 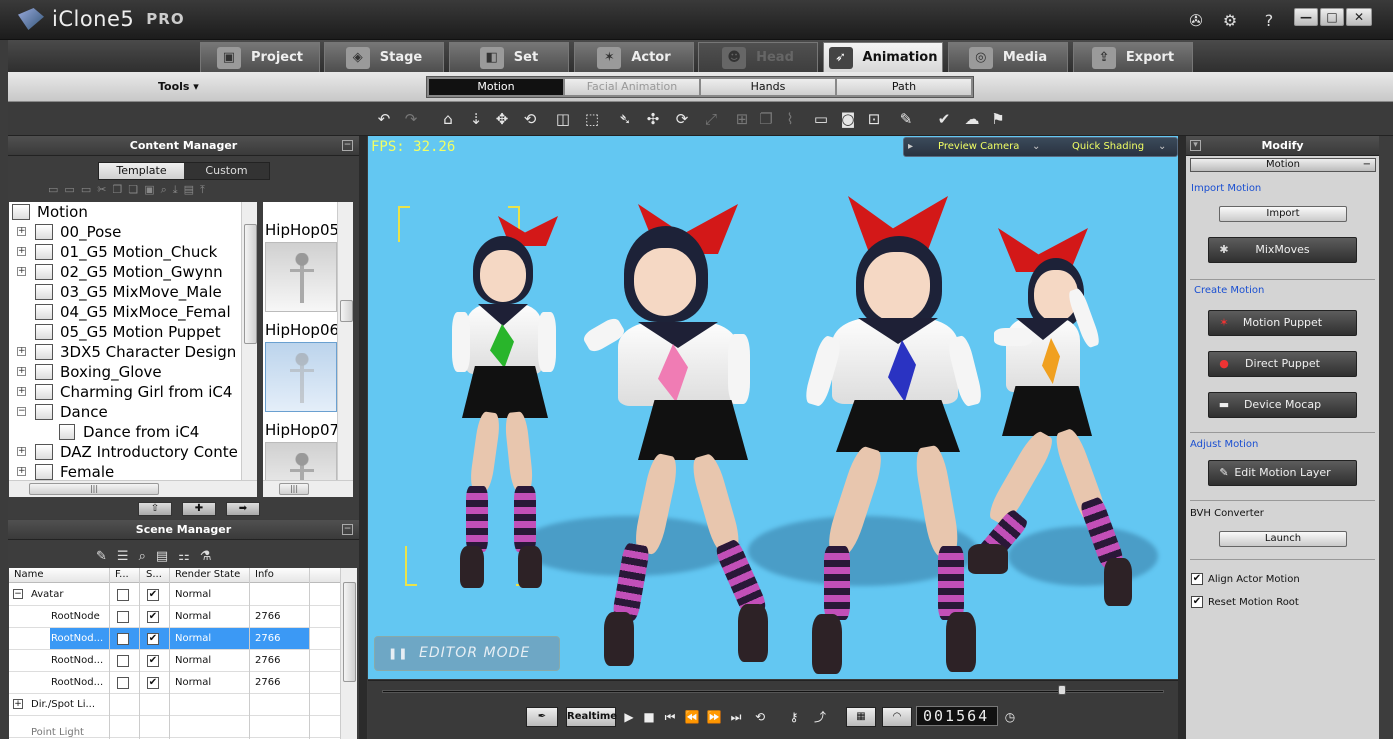 What do you see at coordinates (1332, 17) in the screenshot?
I see `maximize-button: □` at bounding box center [1332, 17].